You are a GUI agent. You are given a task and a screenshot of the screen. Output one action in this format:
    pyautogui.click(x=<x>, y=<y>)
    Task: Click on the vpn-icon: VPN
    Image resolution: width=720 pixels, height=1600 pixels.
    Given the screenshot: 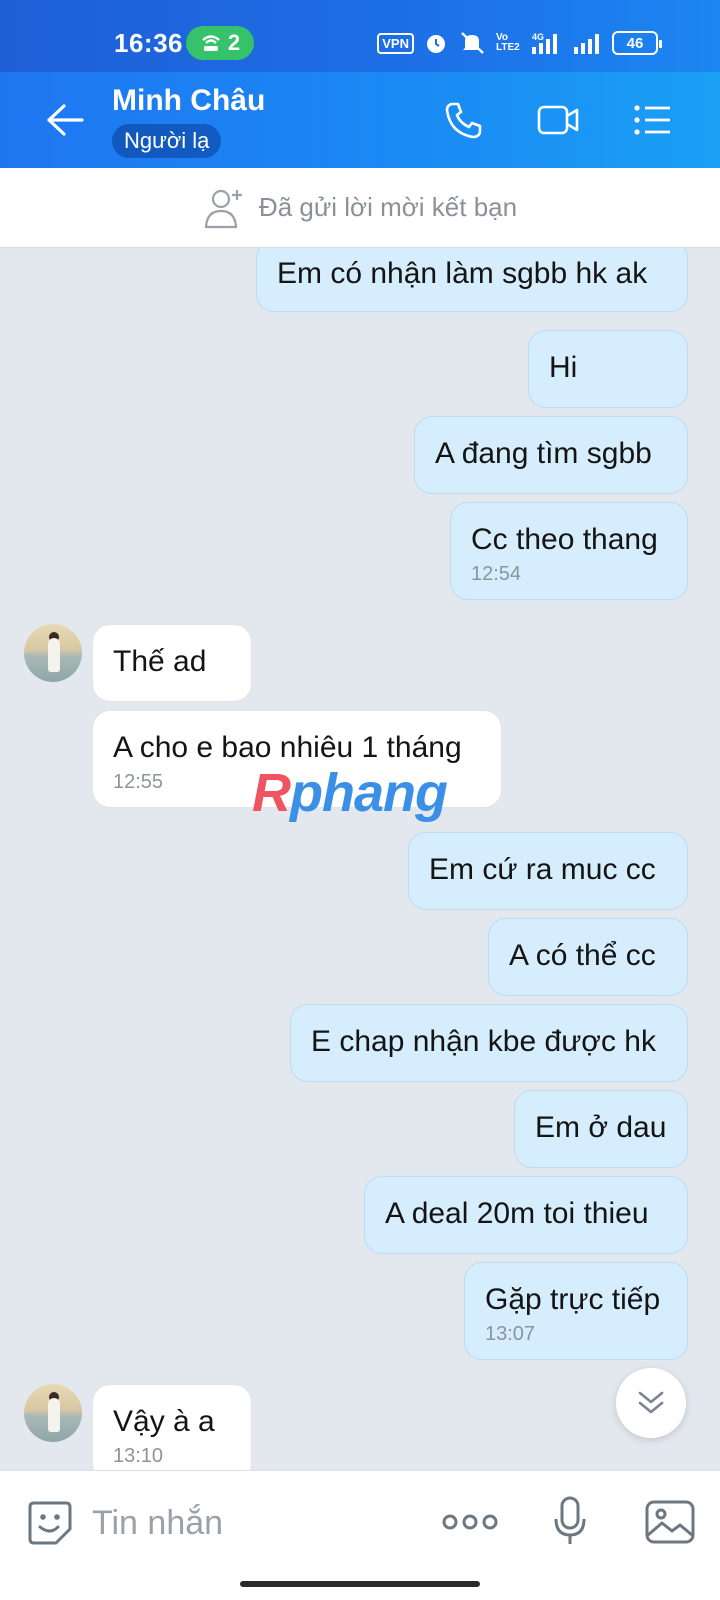 What is the action you would take?
    pyautogui.click(x=395, y=43)
    